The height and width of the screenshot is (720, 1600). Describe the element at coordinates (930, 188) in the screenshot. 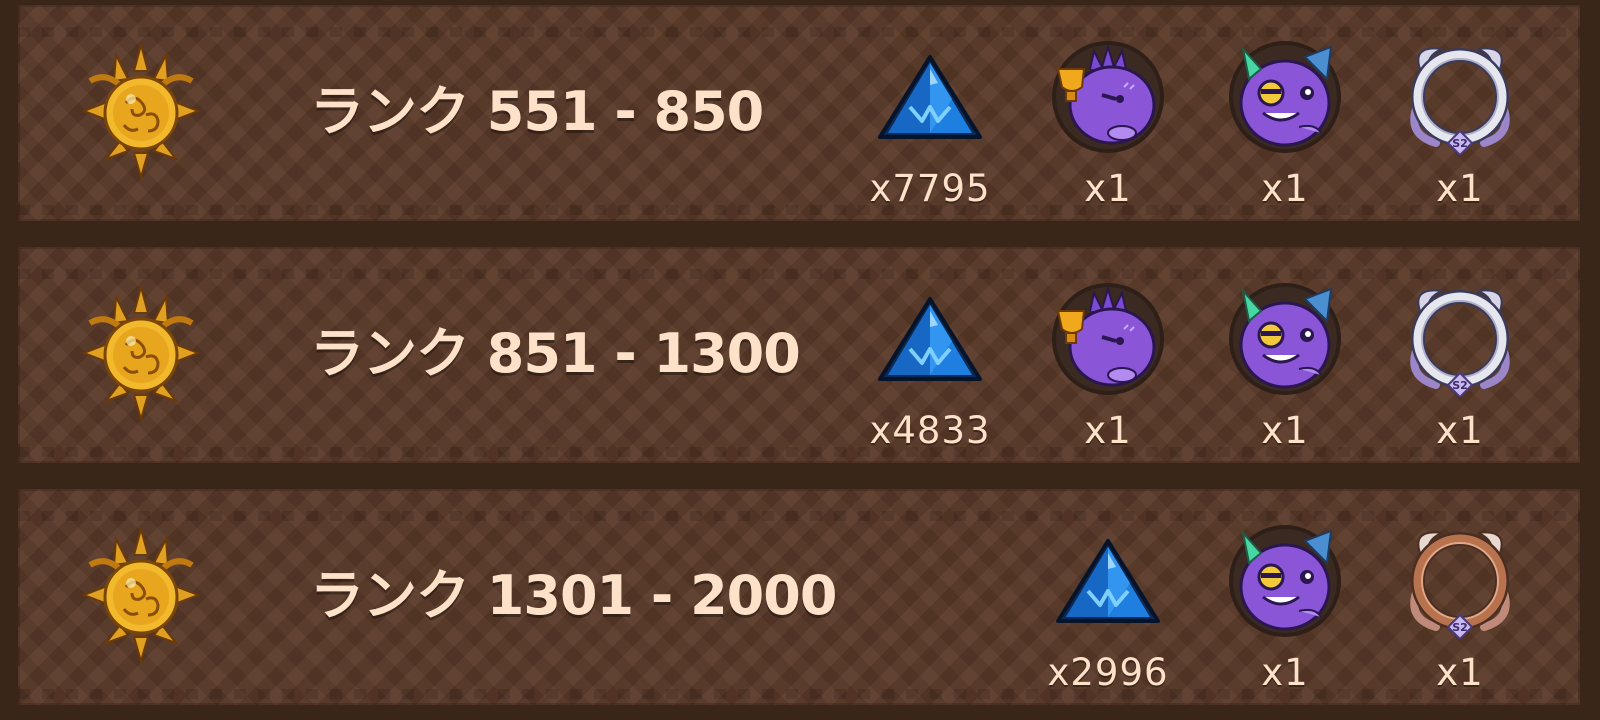

I see `reward-count: x7795` at that location.